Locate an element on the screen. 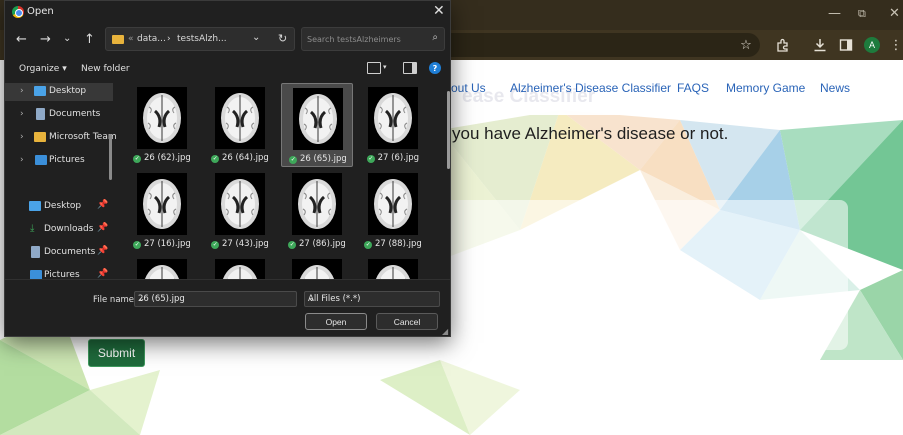 Image resolution: width=903 pixels, height=435 pixels. nav-link-faqs: FAQS is located at coordinates (693, 88).